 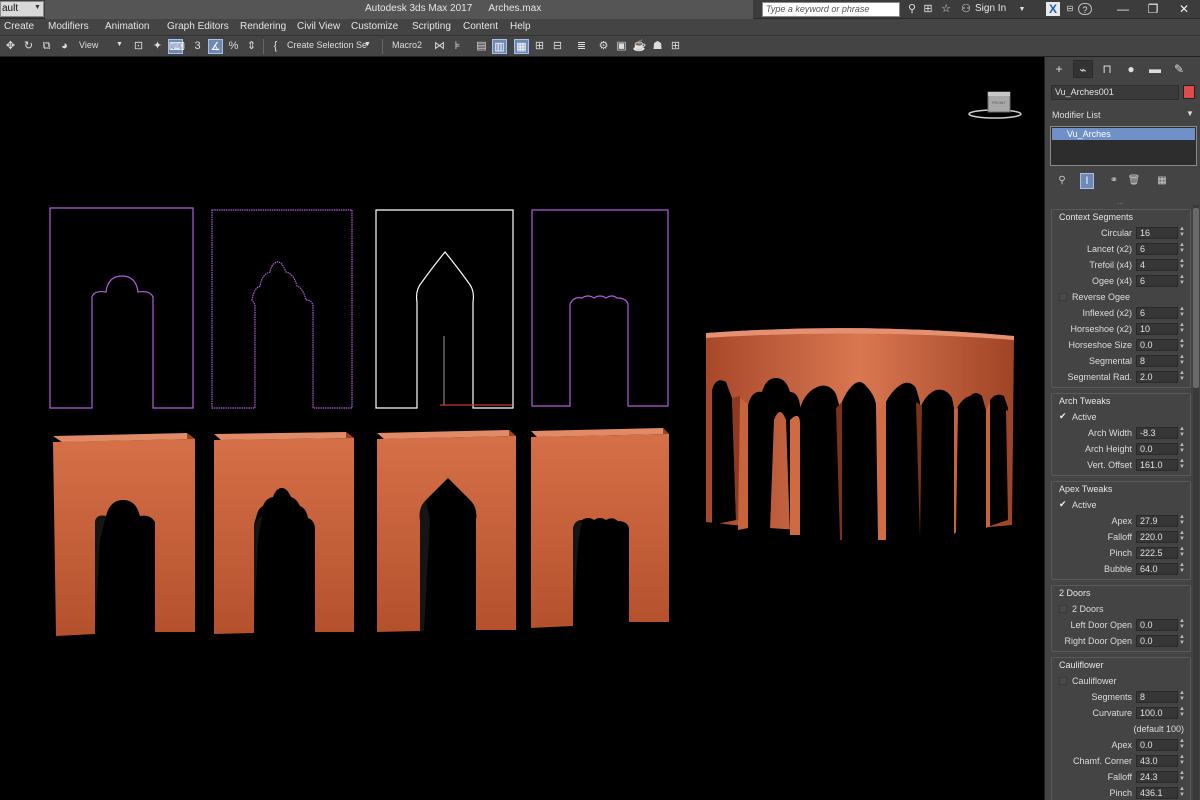 I want to click on rotate-icon: ↻, so click(x=28, y=46).